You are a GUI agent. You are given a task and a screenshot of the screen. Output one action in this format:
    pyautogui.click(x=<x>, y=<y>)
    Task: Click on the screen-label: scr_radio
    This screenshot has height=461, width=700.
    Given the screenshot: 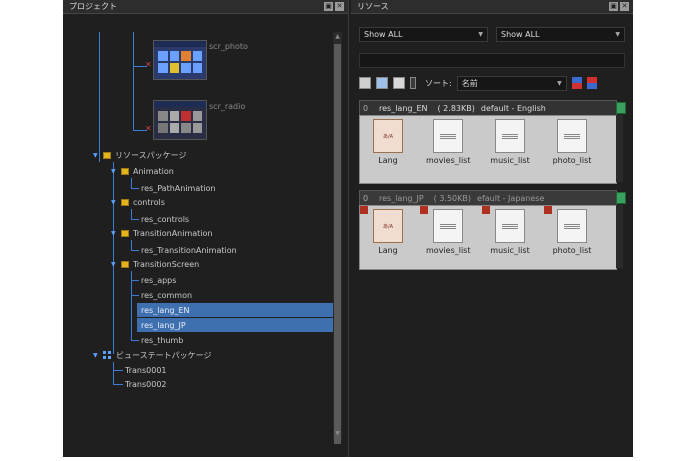 What is the action you would take?
    pyautogui.click(x=227, y=106)
    